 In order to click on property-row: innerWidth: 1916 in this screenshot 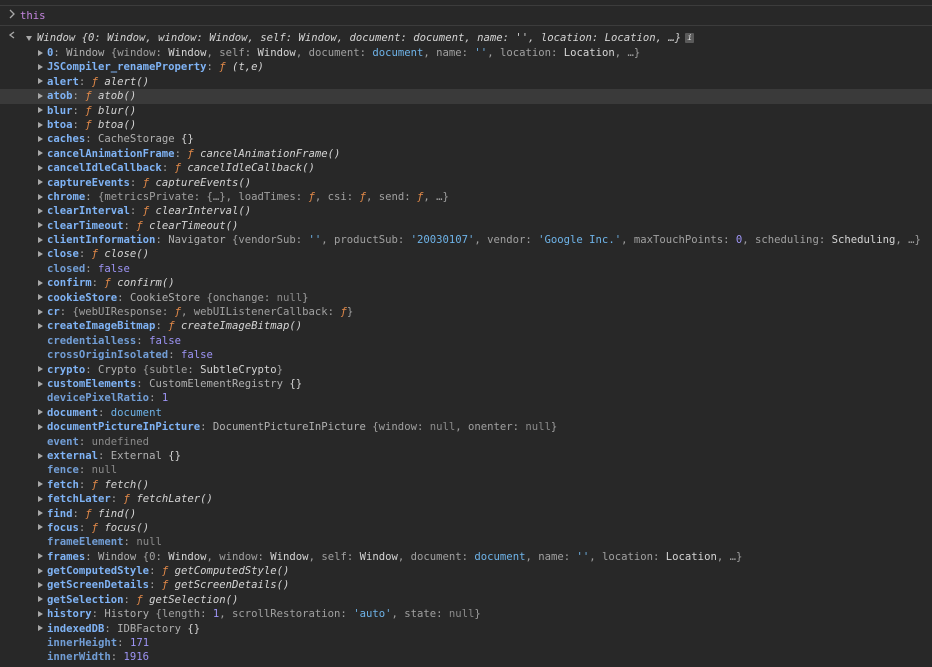, I will do `click(466, 657)`.